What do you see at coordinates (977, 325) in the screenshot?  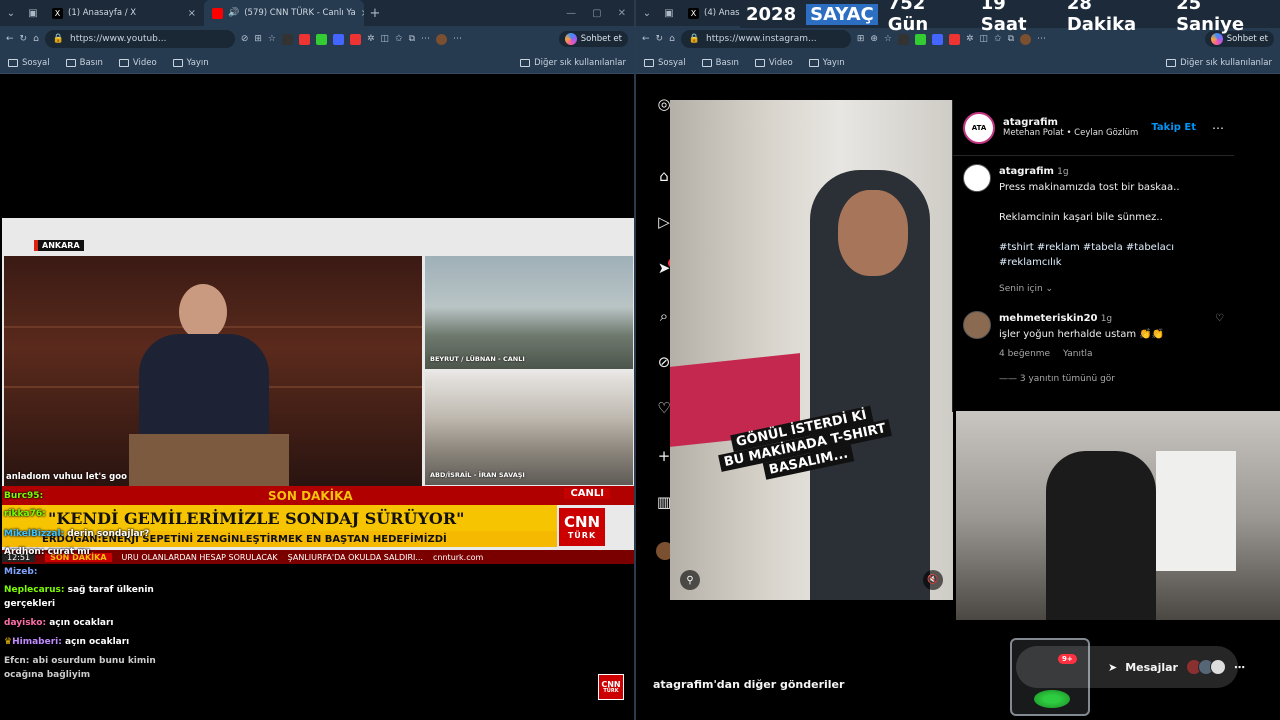 I see `commenter-avatar` at bounding box center [977, 325].